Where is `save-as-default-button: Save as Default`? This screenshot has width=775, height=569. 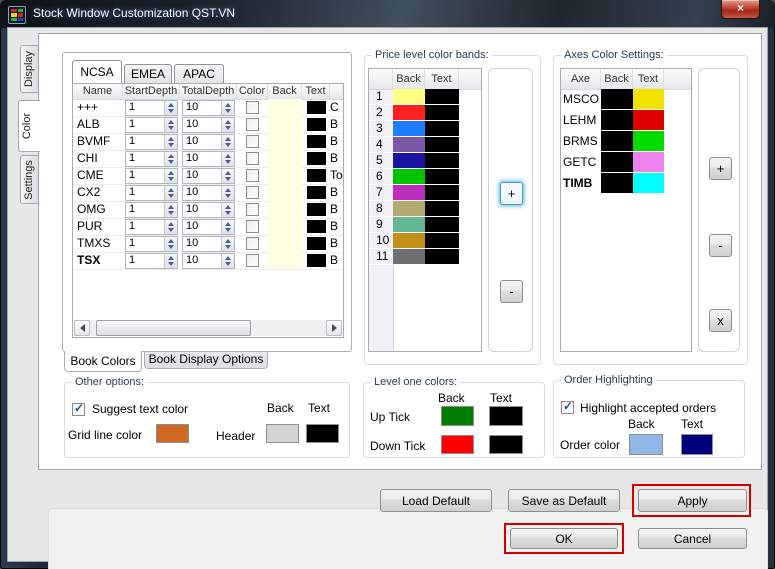 save-as-default-button: Save as Default is located at coordinates (564, 500).